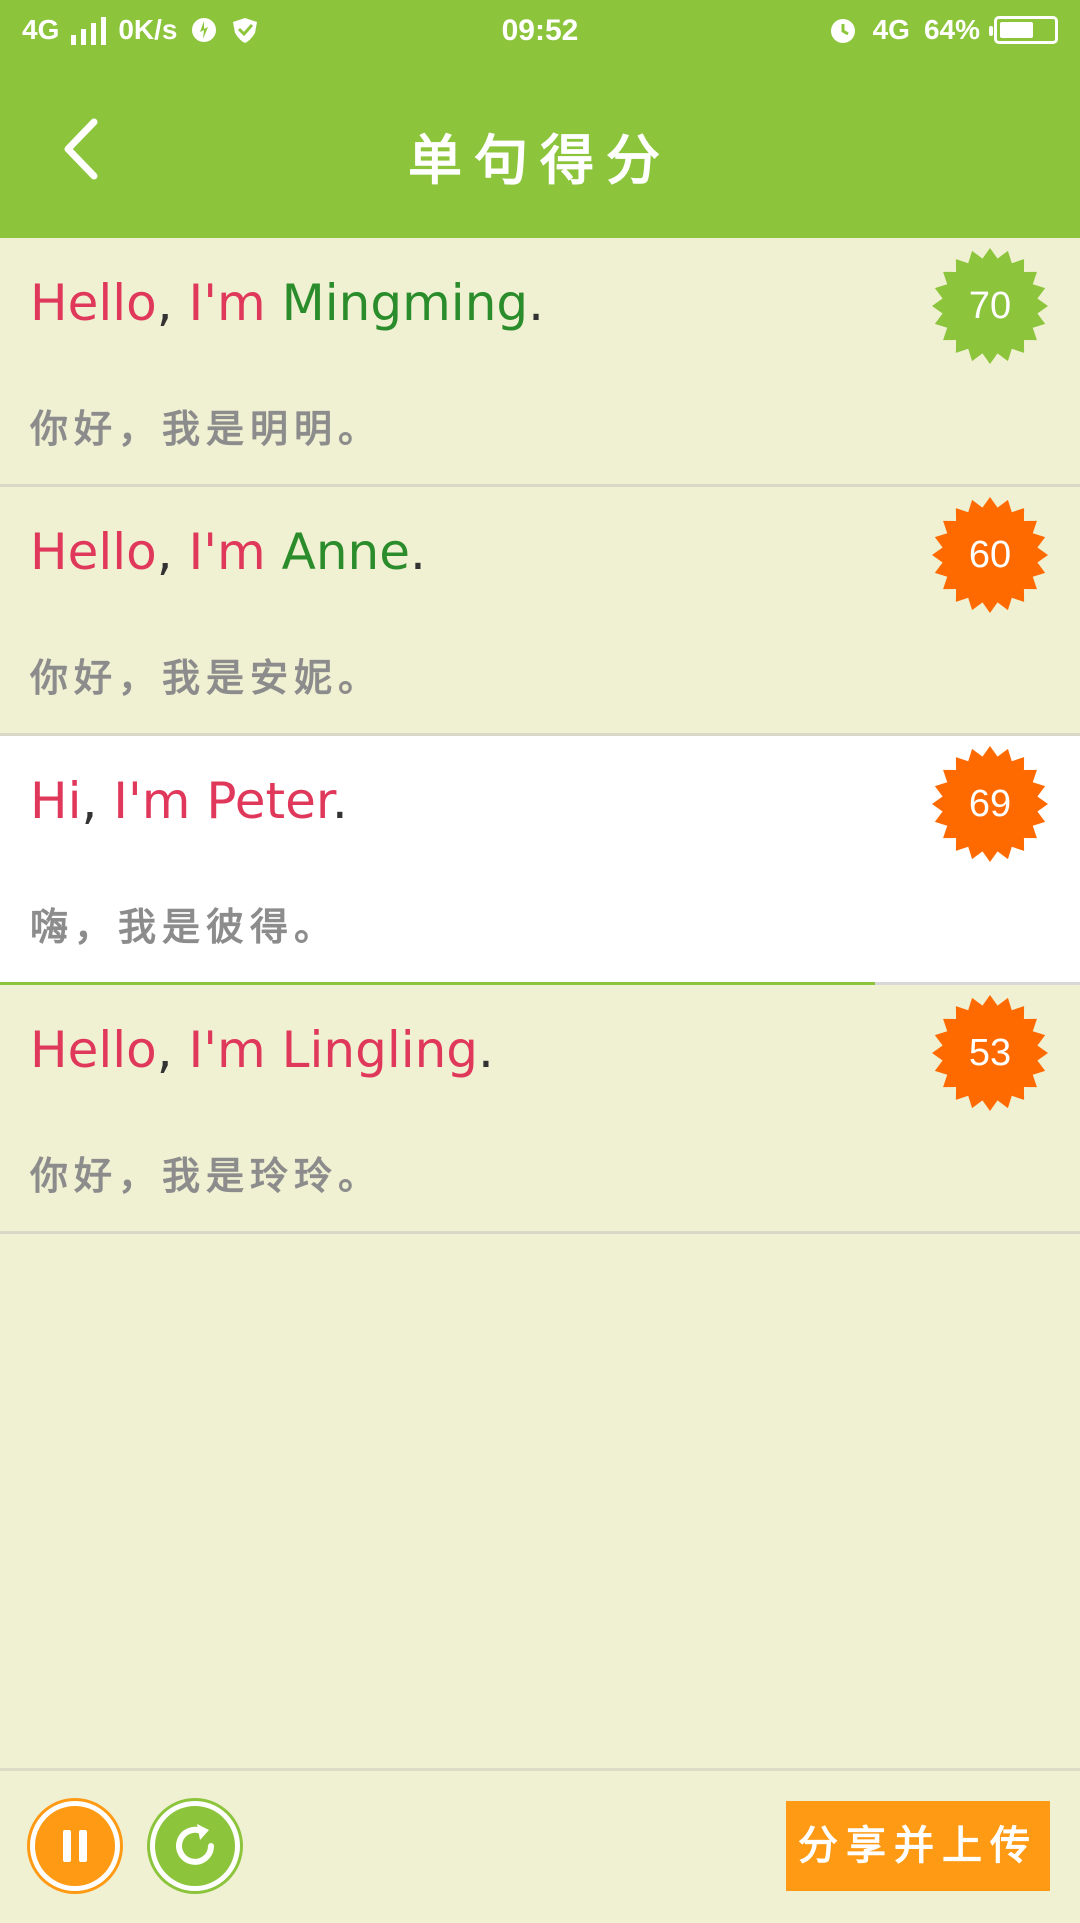 The image size is (1080, 1923). I want to click on score-value: 53, so click(990, 1053).